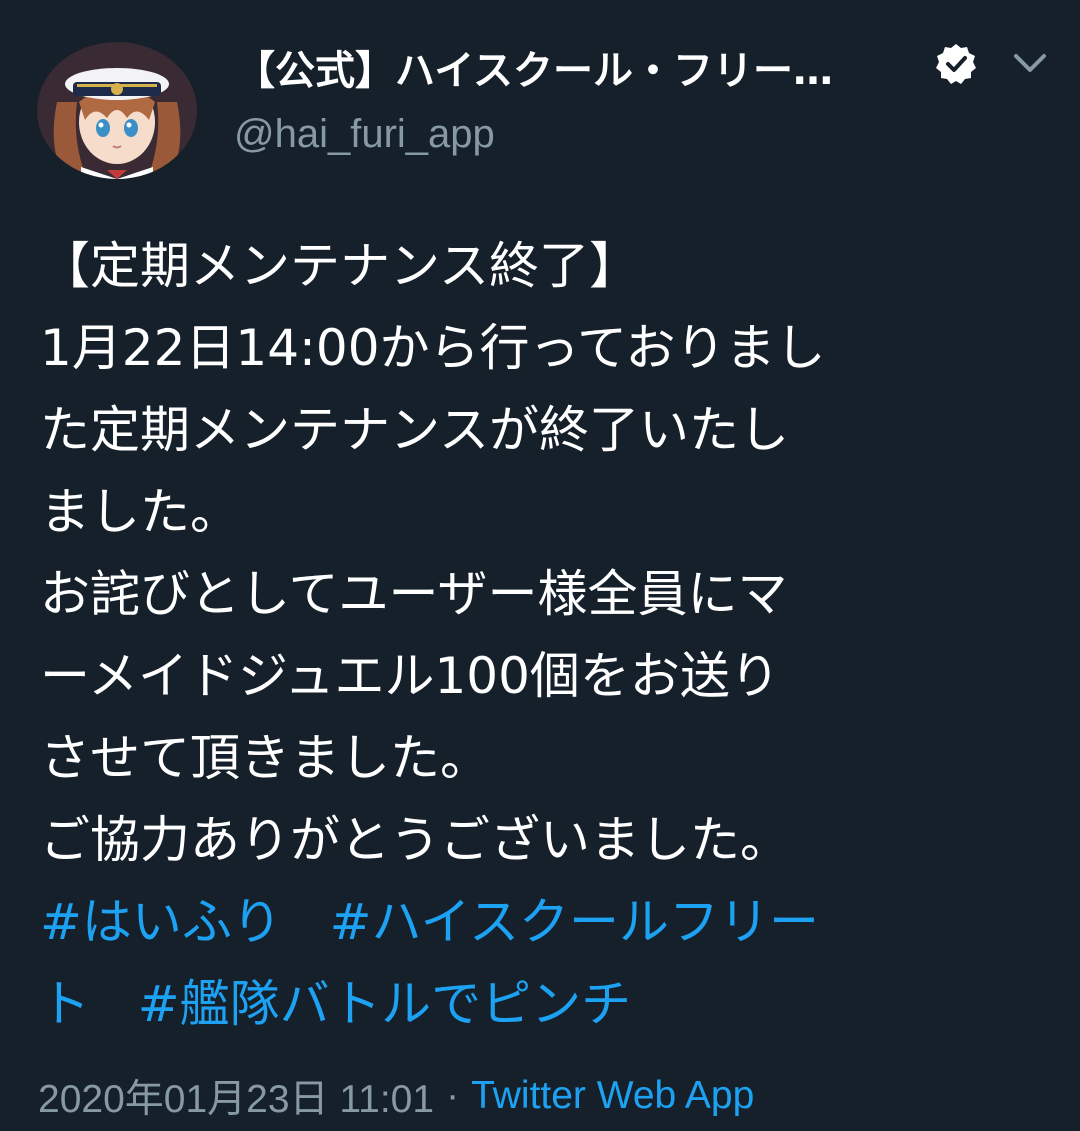 This screenshot has height=1131, width=1080. I want to click on tweet-line: ご協力ありがとうございました。, so click(415, 840).